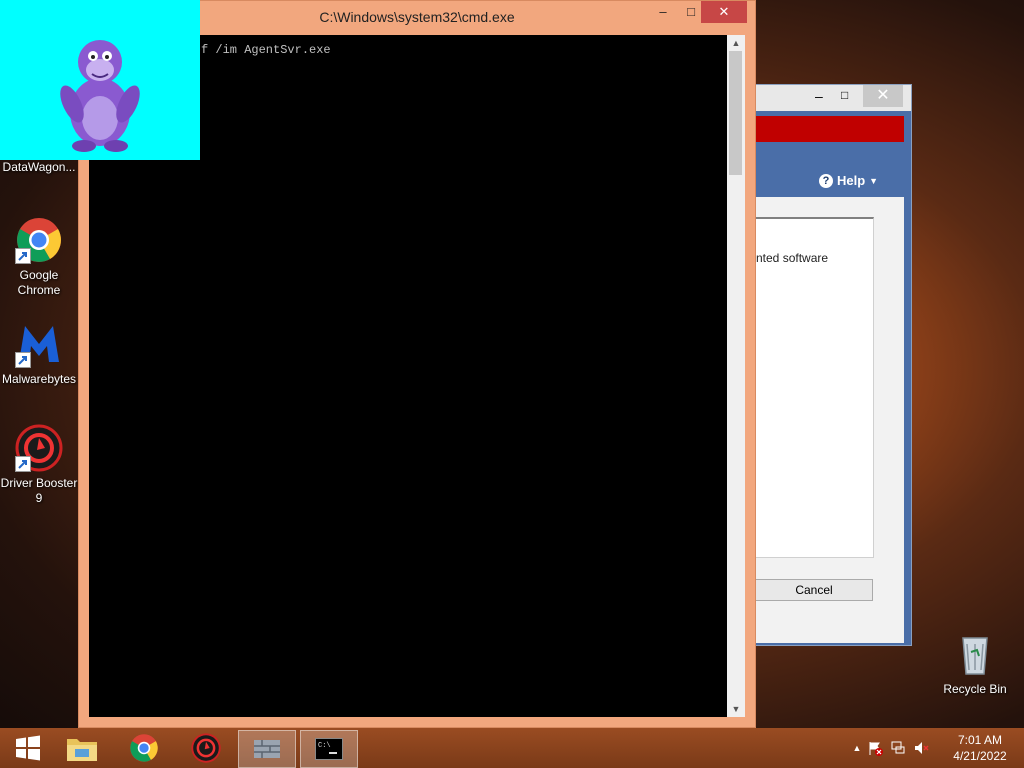 The width and height of the screenshot is (1024, 768). Describe the element at coordinates (814, 590) in the screenshot. I see `cancel-button: Cancel` at that location.